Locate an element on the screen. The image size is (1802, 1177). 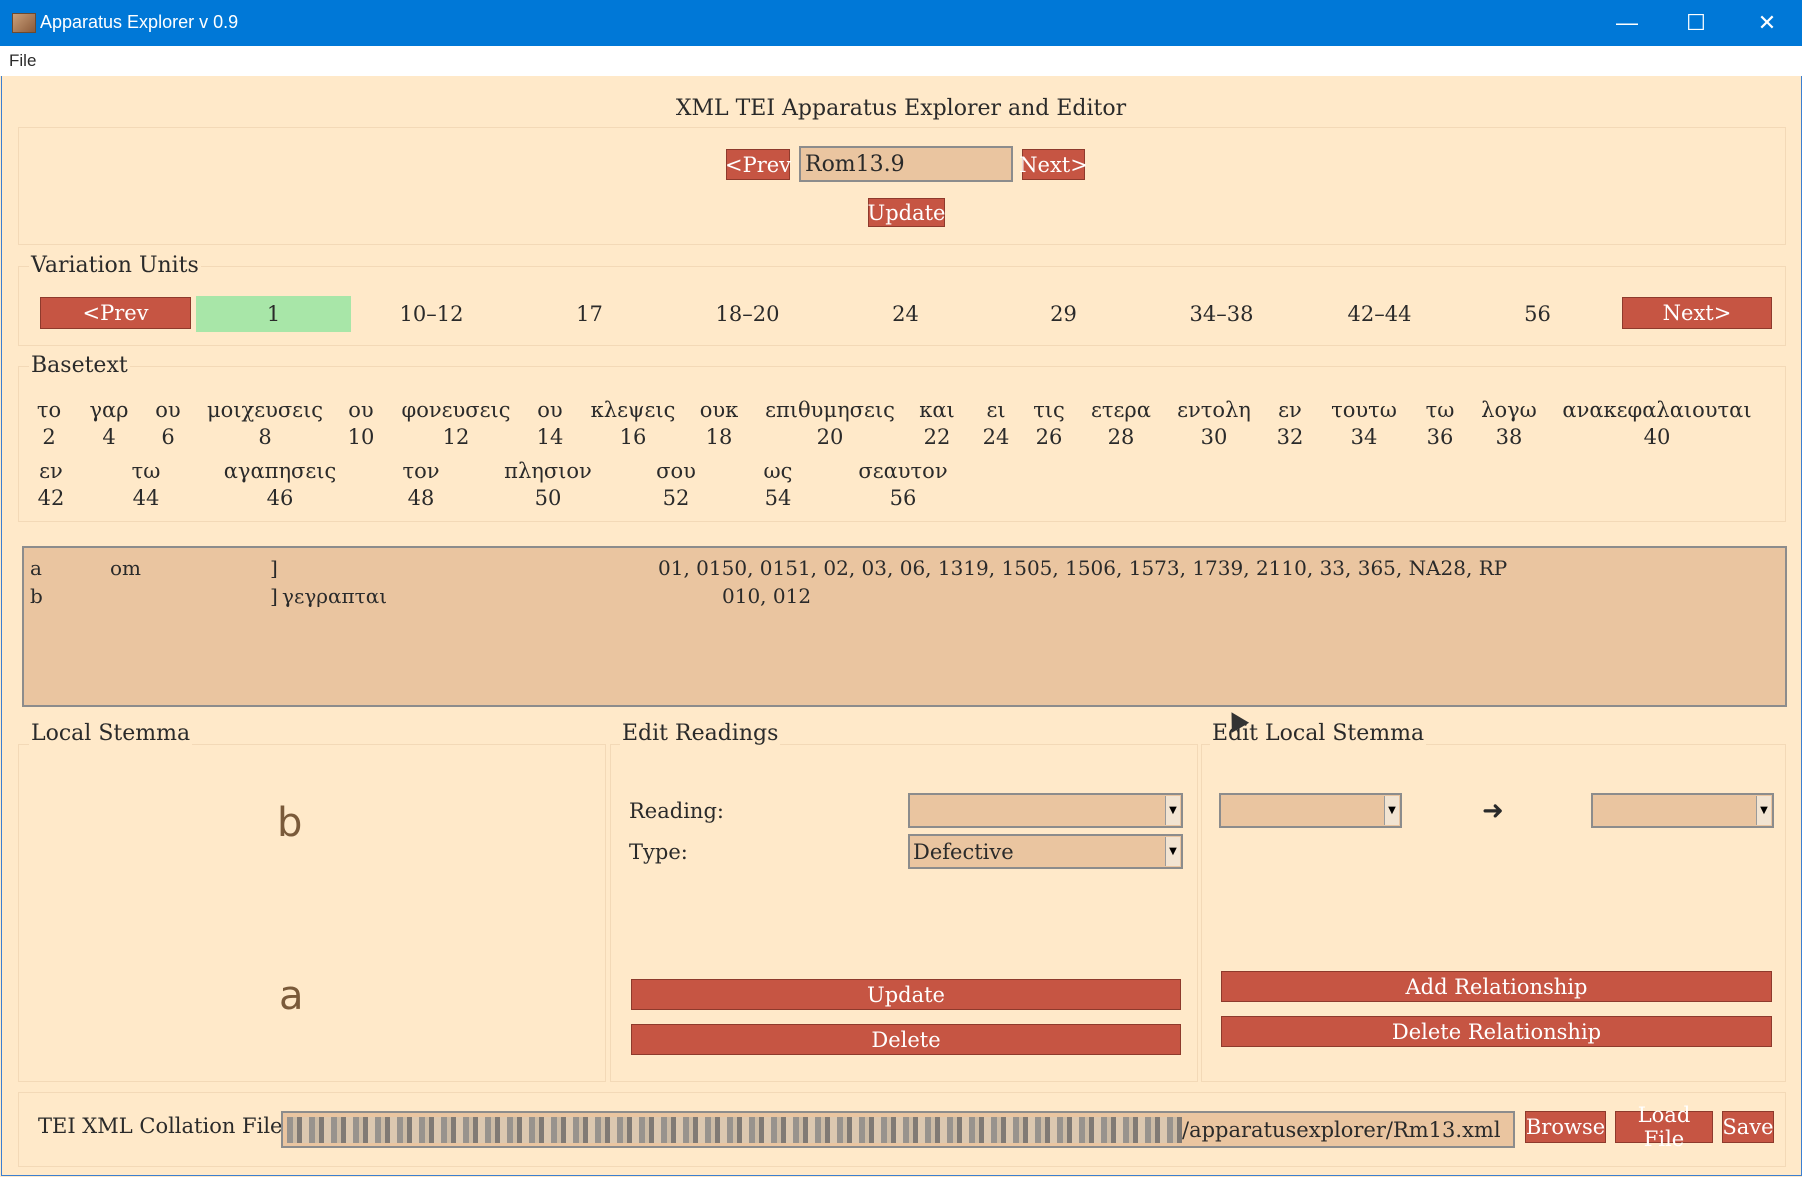
basetext-word: ανακεφαλαιουται 40 is located at coordinates (1657, 424).